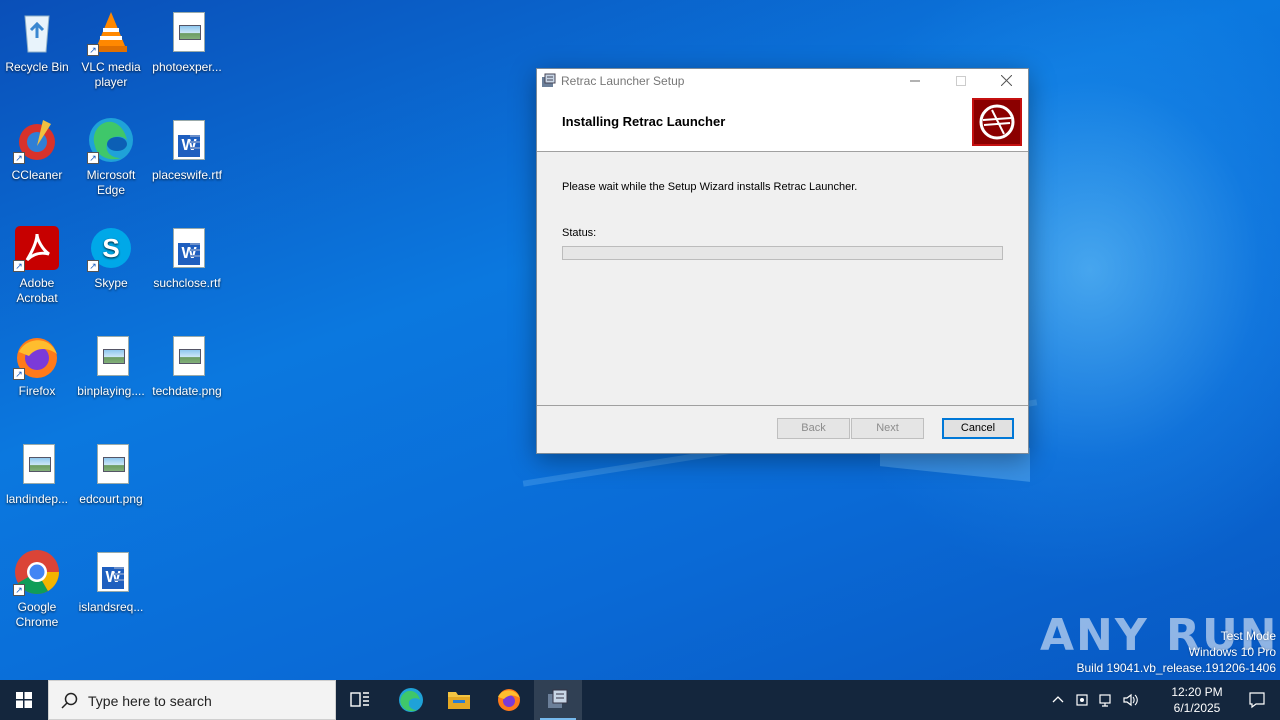  Describe the element at coordinates (1176, 668) in the screenshot. I see `watermark-line: Build 19041.vb_release.191206-1406` at that location.